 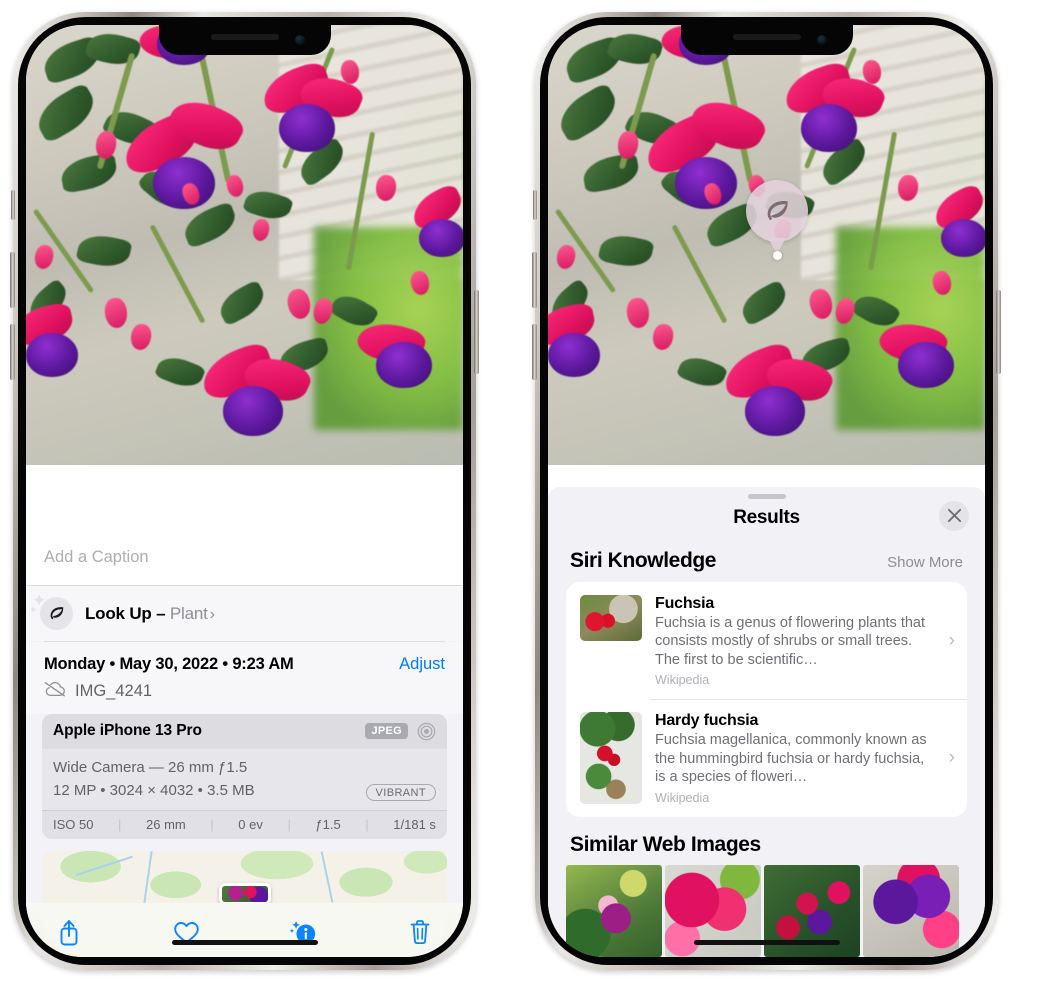 I want to click on date-row: Monday • May 30, 2022 • 9:23 AM Adjust, so click(x=244, y=660).